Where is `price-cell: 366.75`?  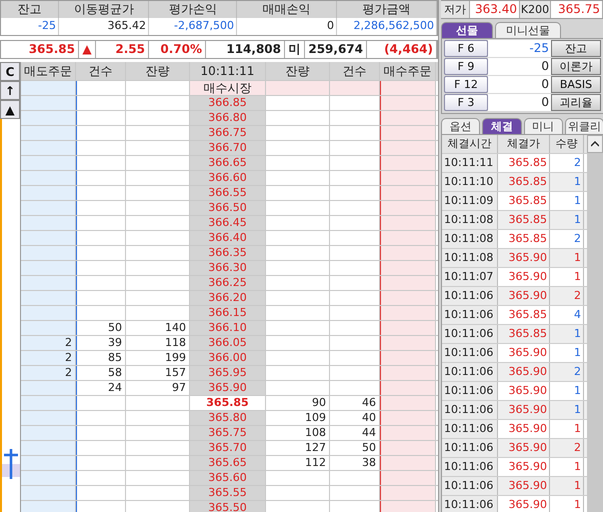 price-cell: 366.75 is located at coordinates (228, 133).